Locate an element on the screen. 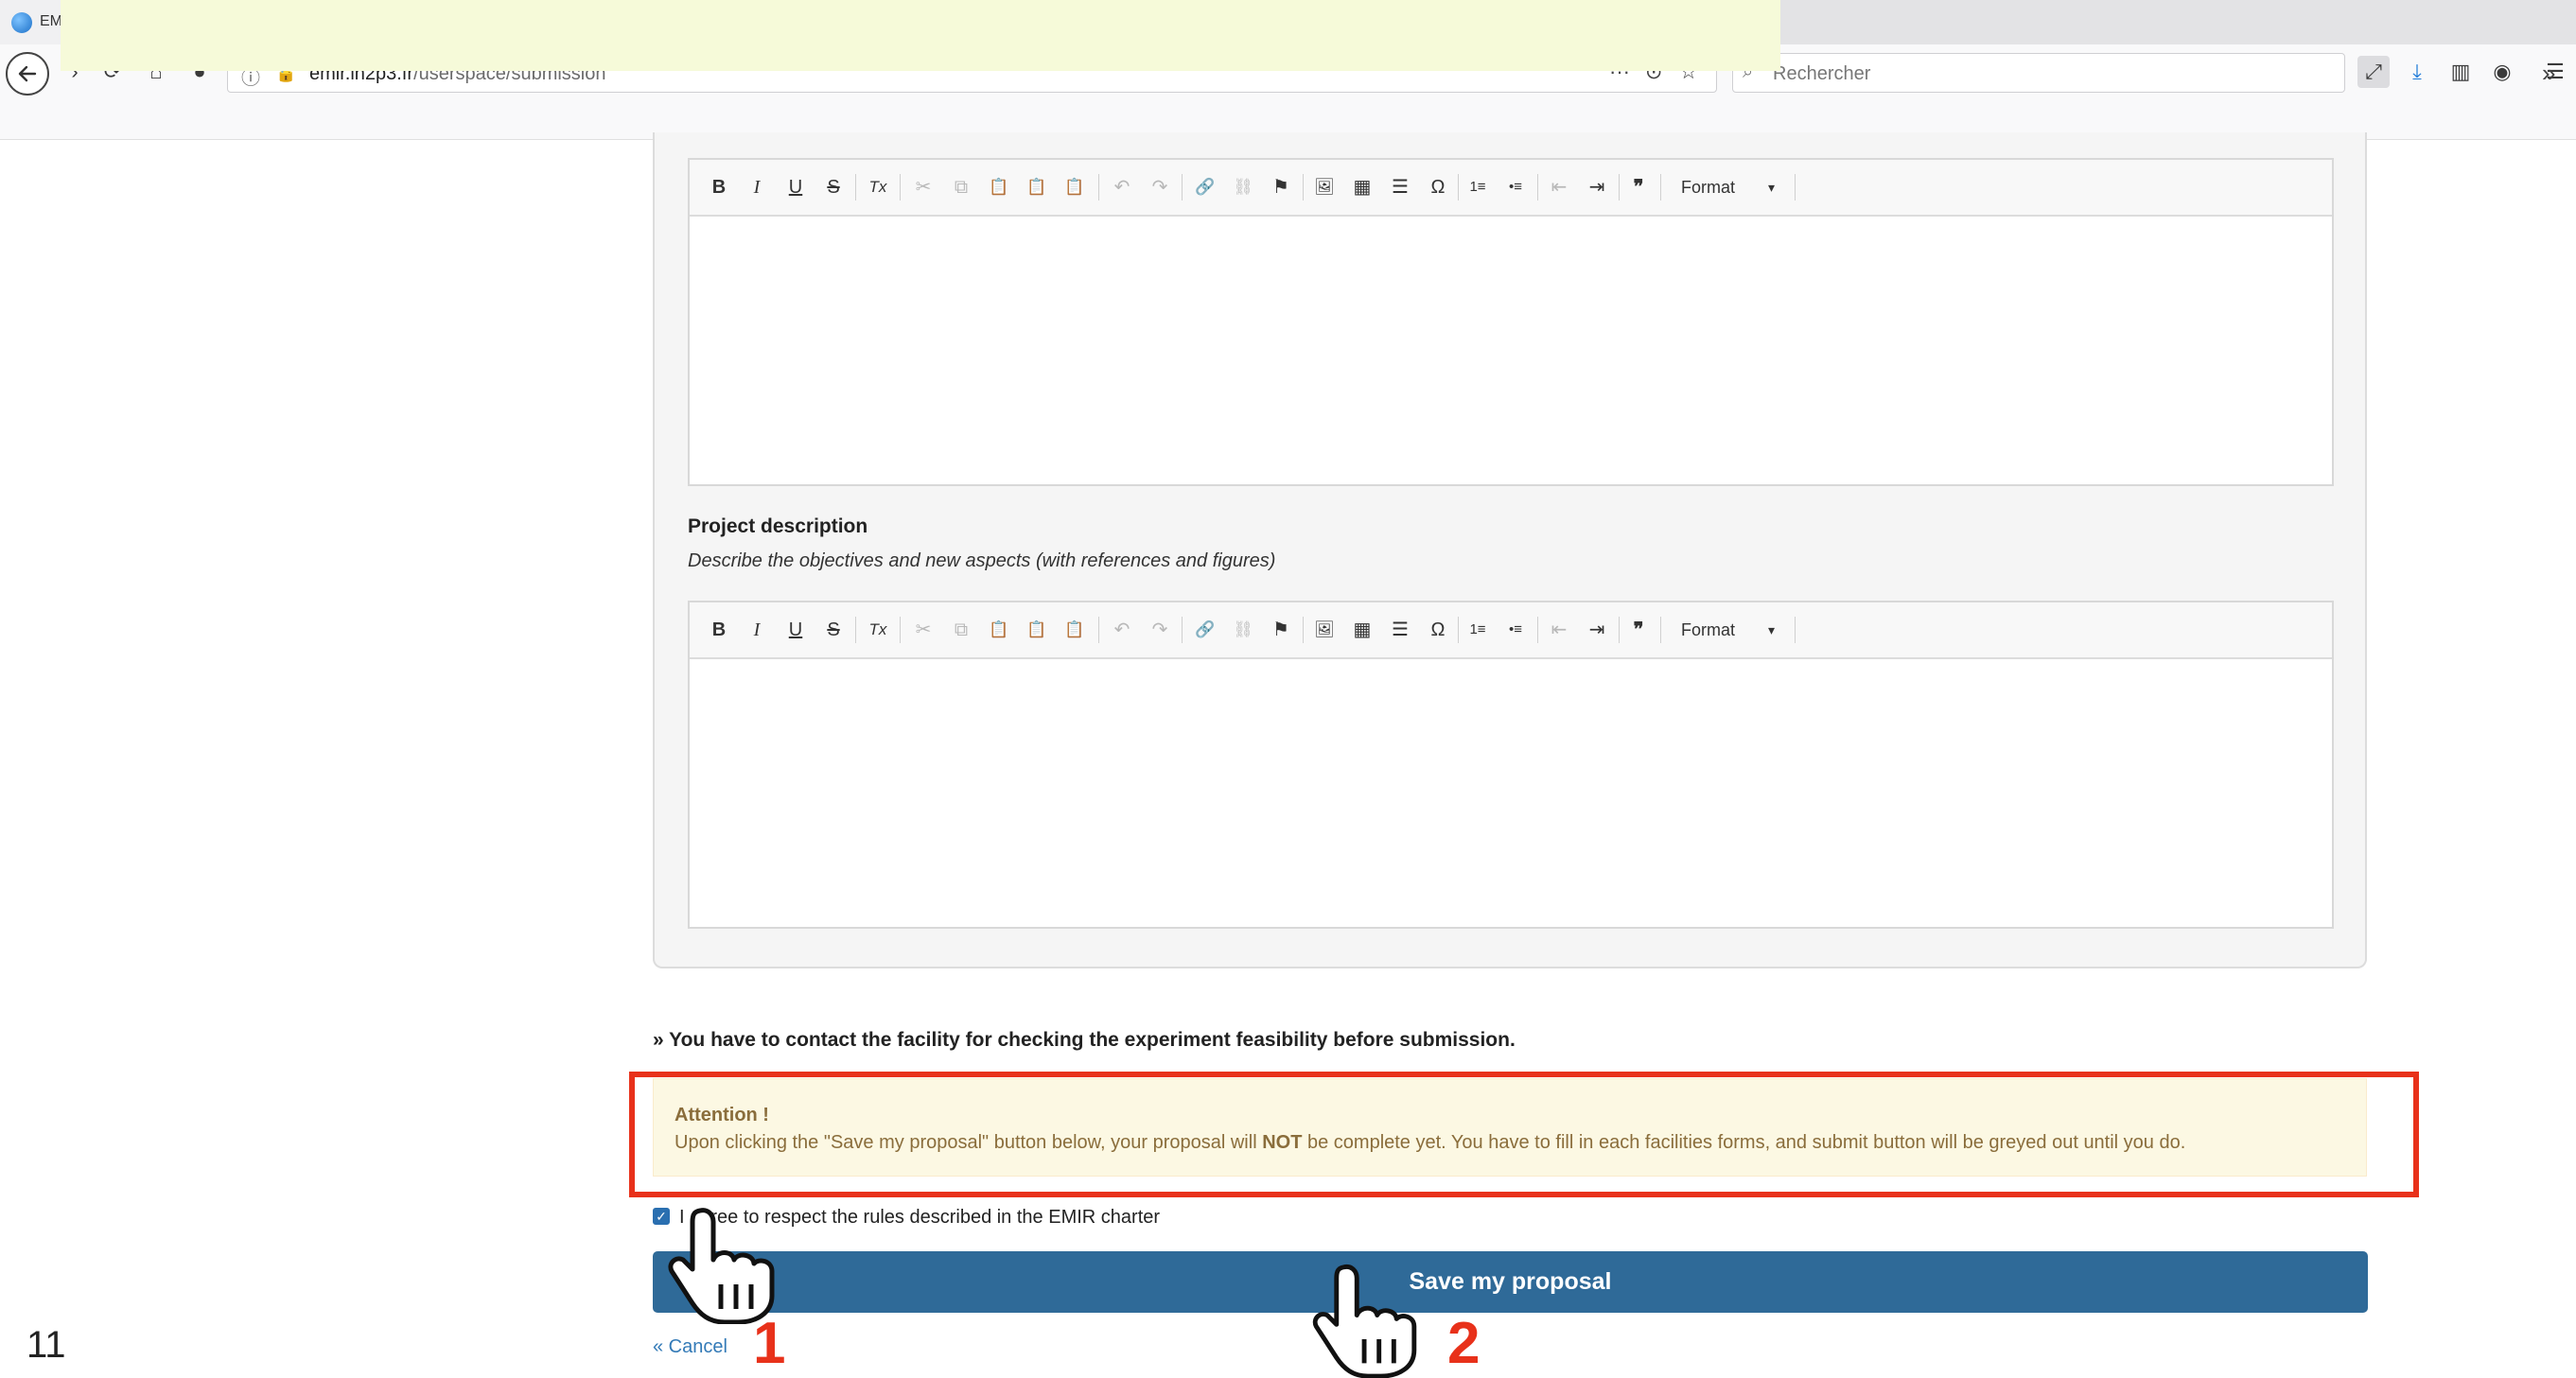 The width and height of the screenshot is (2576, 1378). highlight-frame is located at coordinates (1524, 1135).